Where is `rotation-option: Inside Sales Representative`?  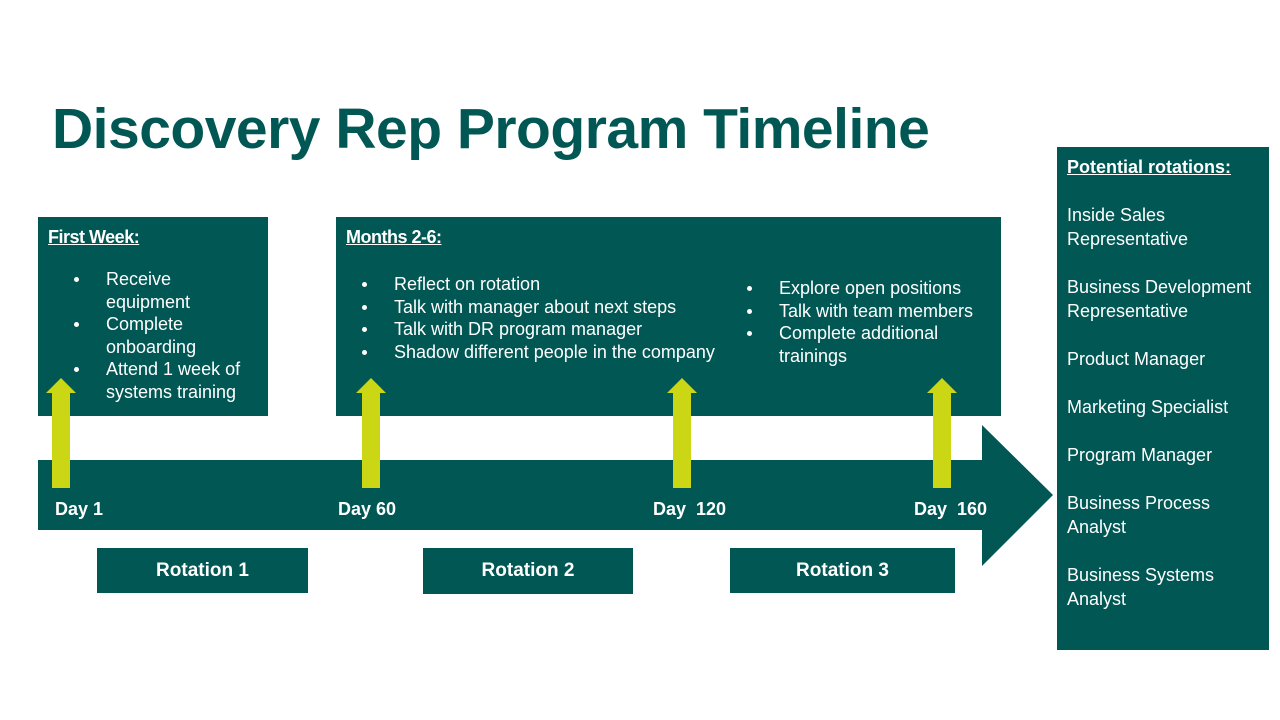 rotation-option: Inside Sales Representative is located at coordinates (1128, 227).